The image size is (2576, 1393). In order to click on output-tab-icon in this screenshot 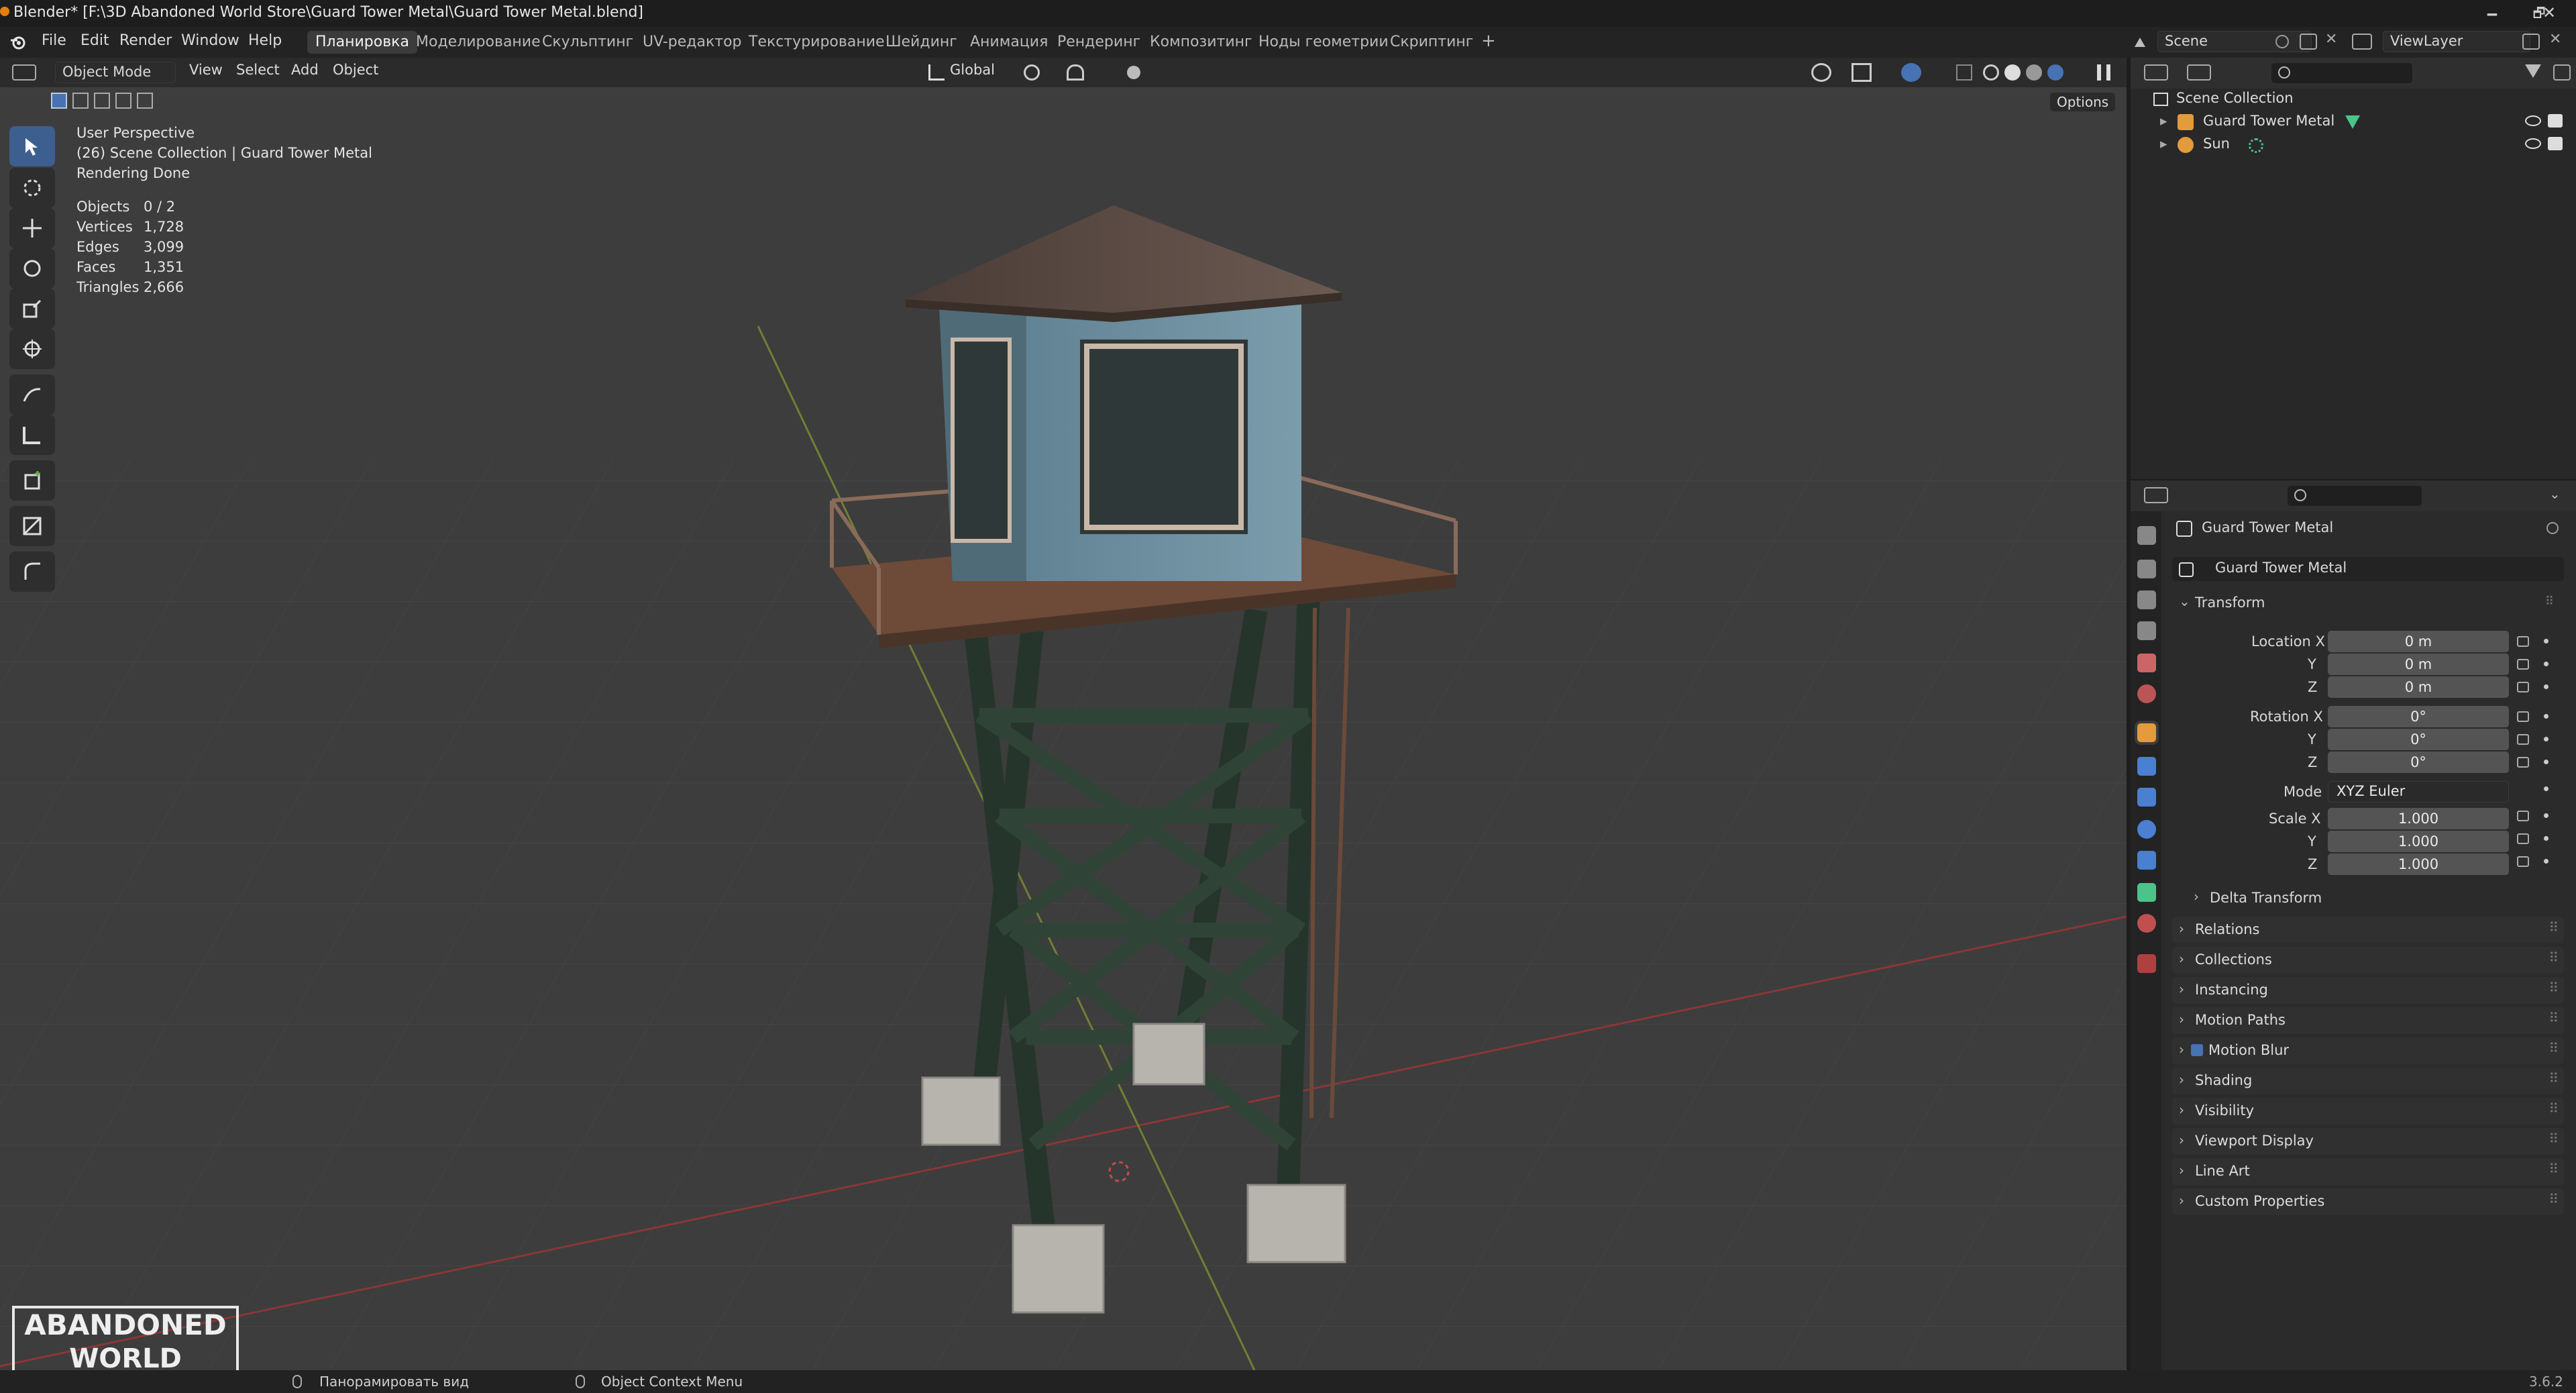, I will do `click(2146, 599)`.